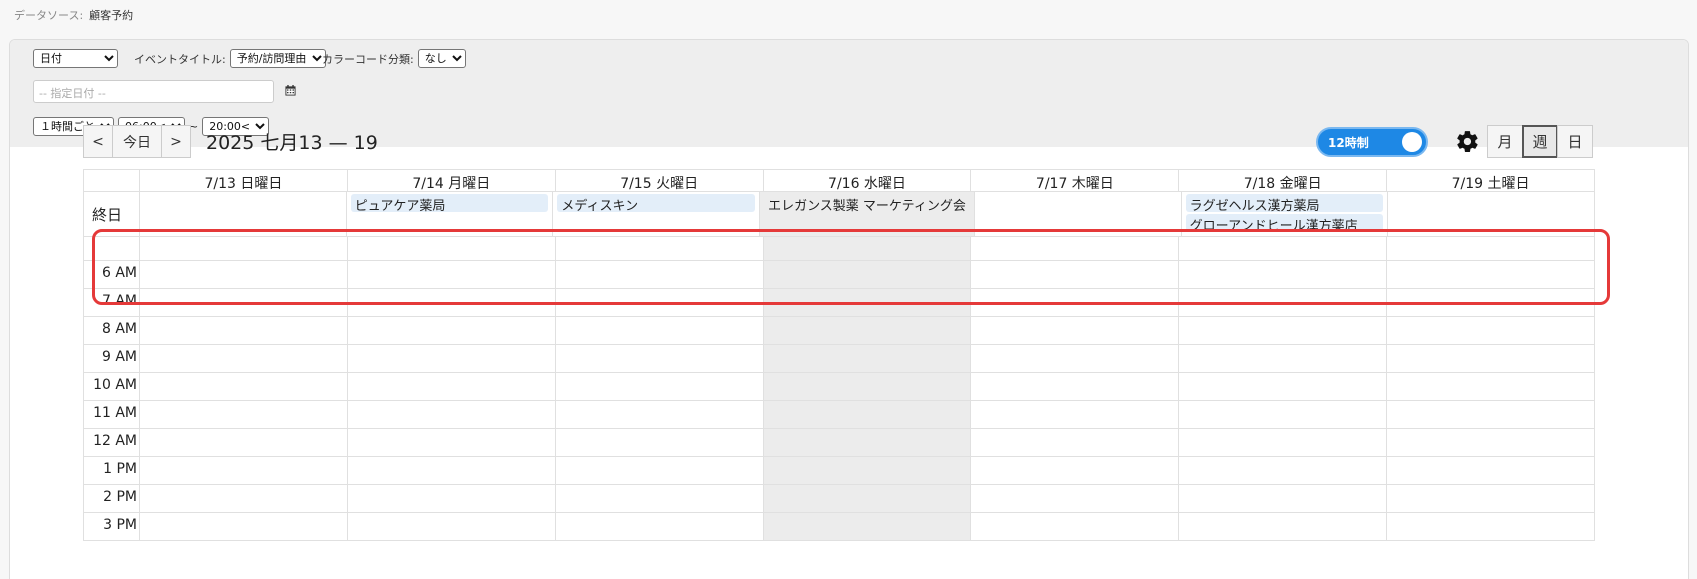 This screenshot has width=1697, height=579. What do you see at coordinates (867, 214) in the screenshot?
I see `allday-cell-today: エレガンス製薬 マーケティング会` at bounding box center [867, 214].